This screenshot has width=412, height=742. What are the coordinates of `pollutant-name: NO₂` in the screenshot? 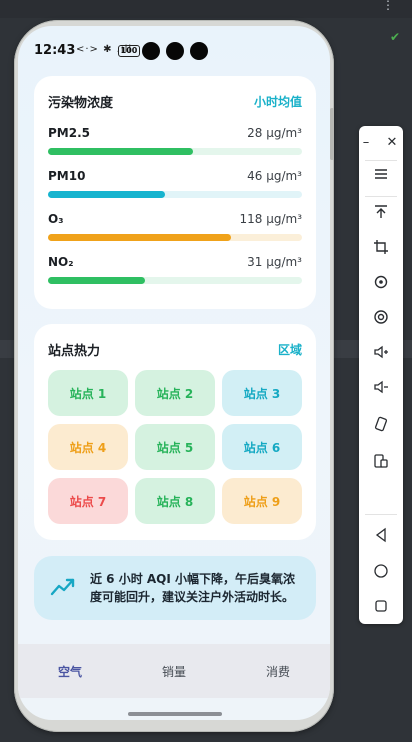 It's located at (61, 262).